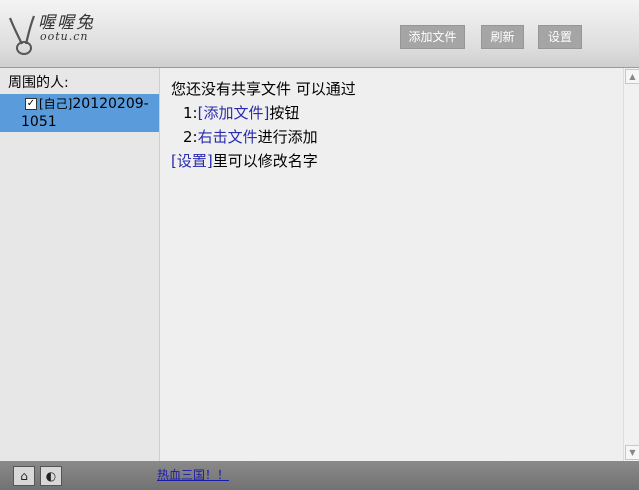 The width and height of the screenshot is (639, 490). I want to click on add-file-button: 添加文件, so click(432, 37).